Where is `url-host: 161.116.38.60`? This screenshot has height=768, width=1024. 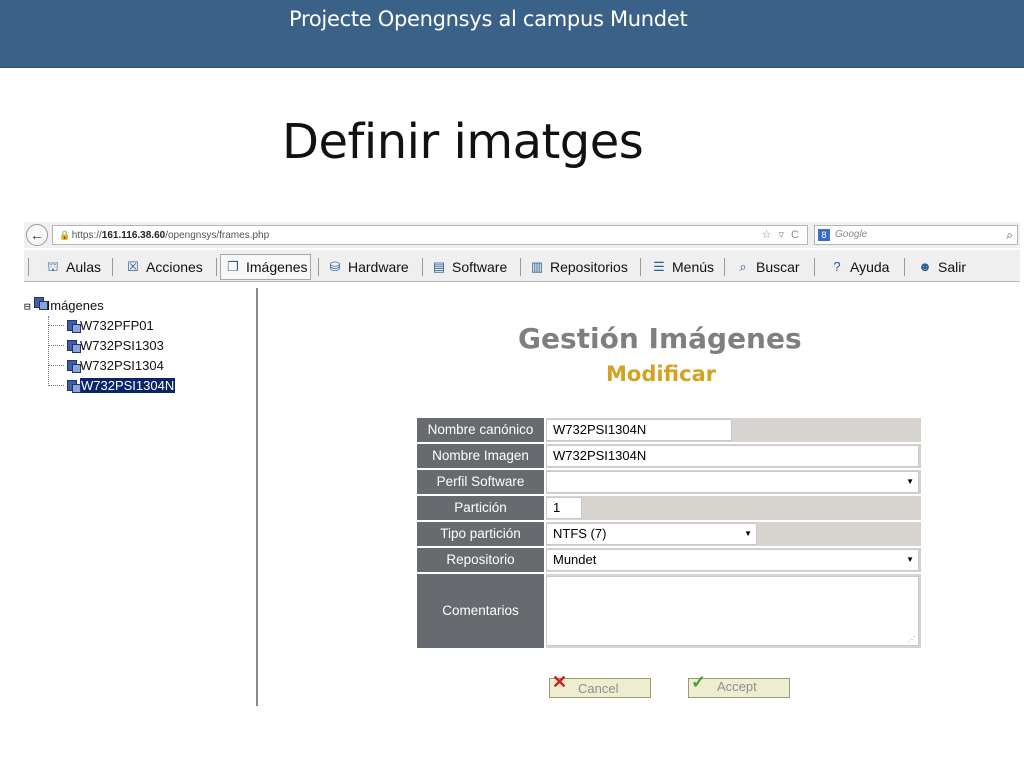
url-host: 161.116.38.60 is located at coordinates (133, 235).